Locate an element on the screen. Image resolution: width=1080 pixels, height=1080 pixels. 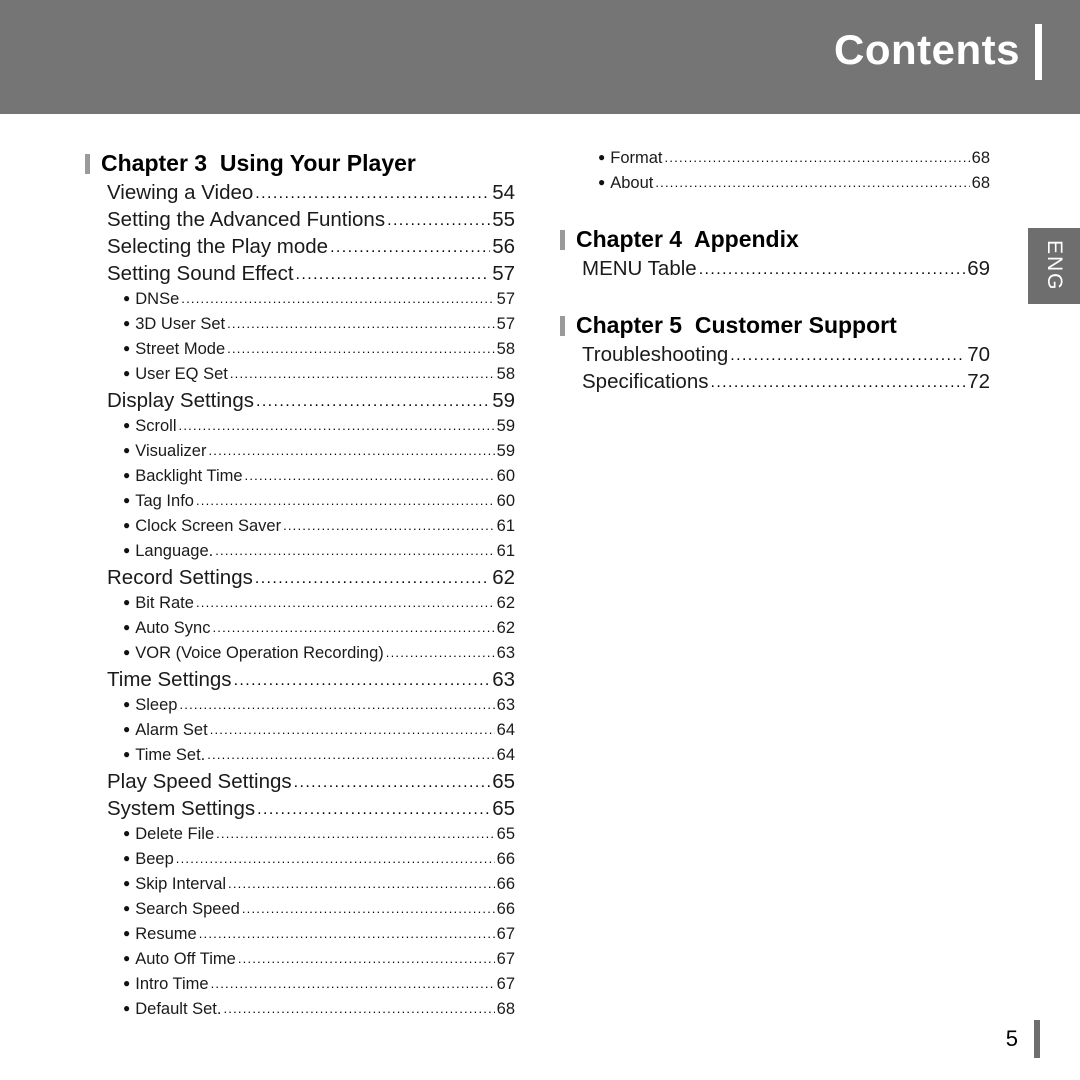
toc-entry-page-number: 59 is located at coordinates (505, 451).